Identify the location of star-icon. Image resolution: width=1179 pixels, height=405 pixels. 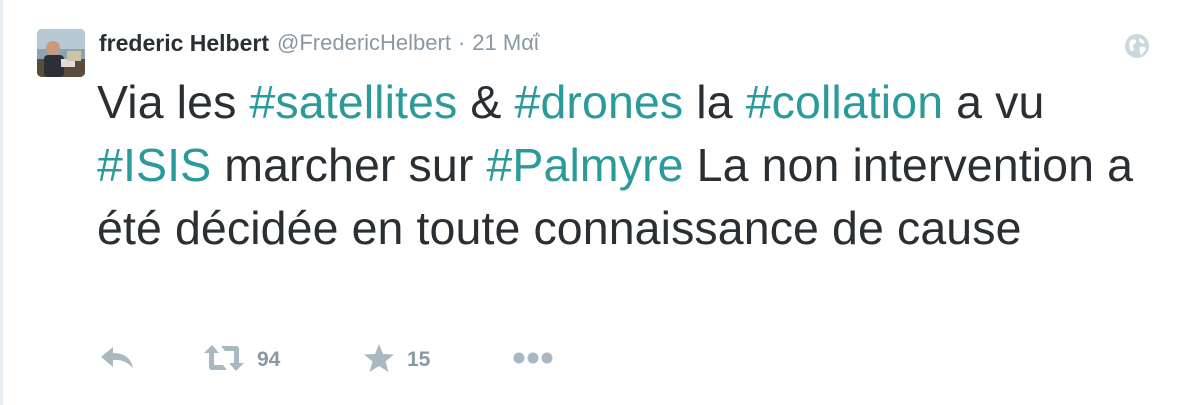
(379, 360).